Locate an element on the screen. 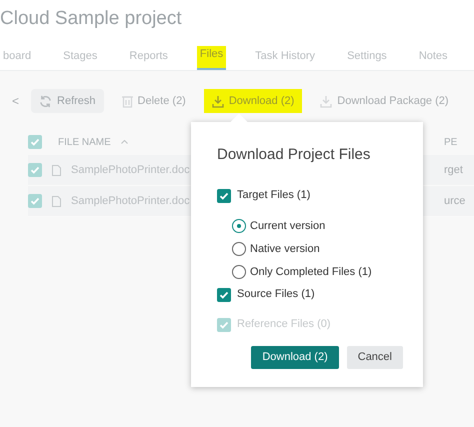 The image size is (474, 427). table-cell-text: urce is located at coordinates (455, 201).